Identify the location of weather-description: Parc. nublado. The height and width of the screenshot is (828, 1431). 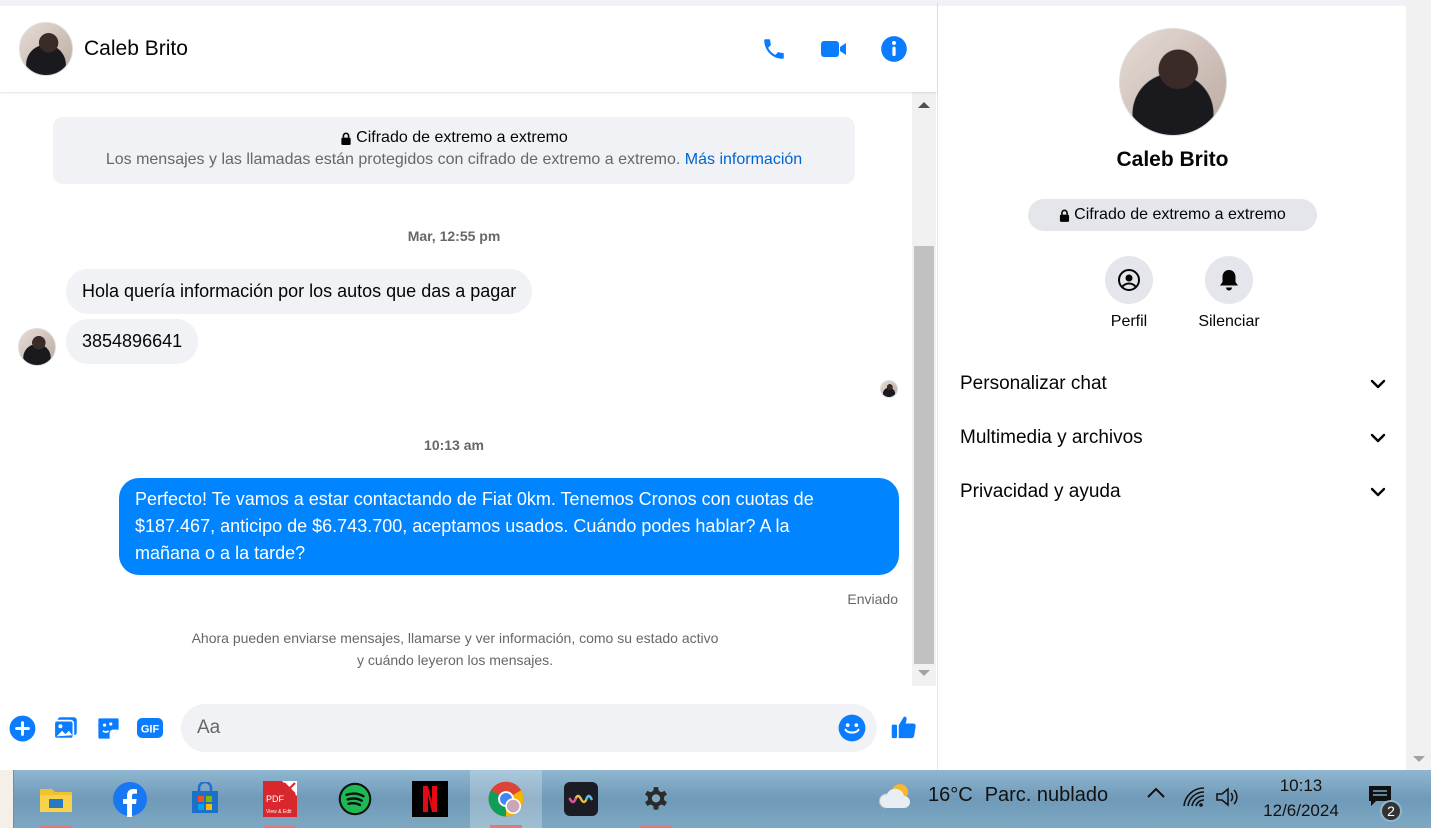
(1046, 794).